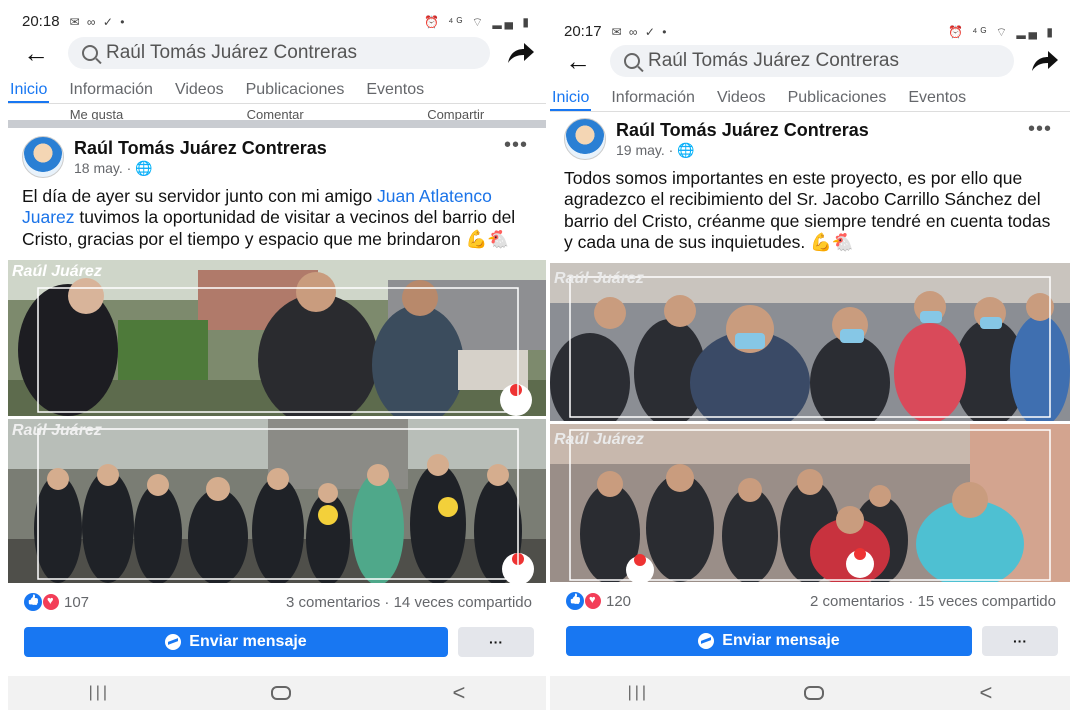  Describe the element at coordinates (277, 124) in the screenshot. I see `post-separator` at that location.